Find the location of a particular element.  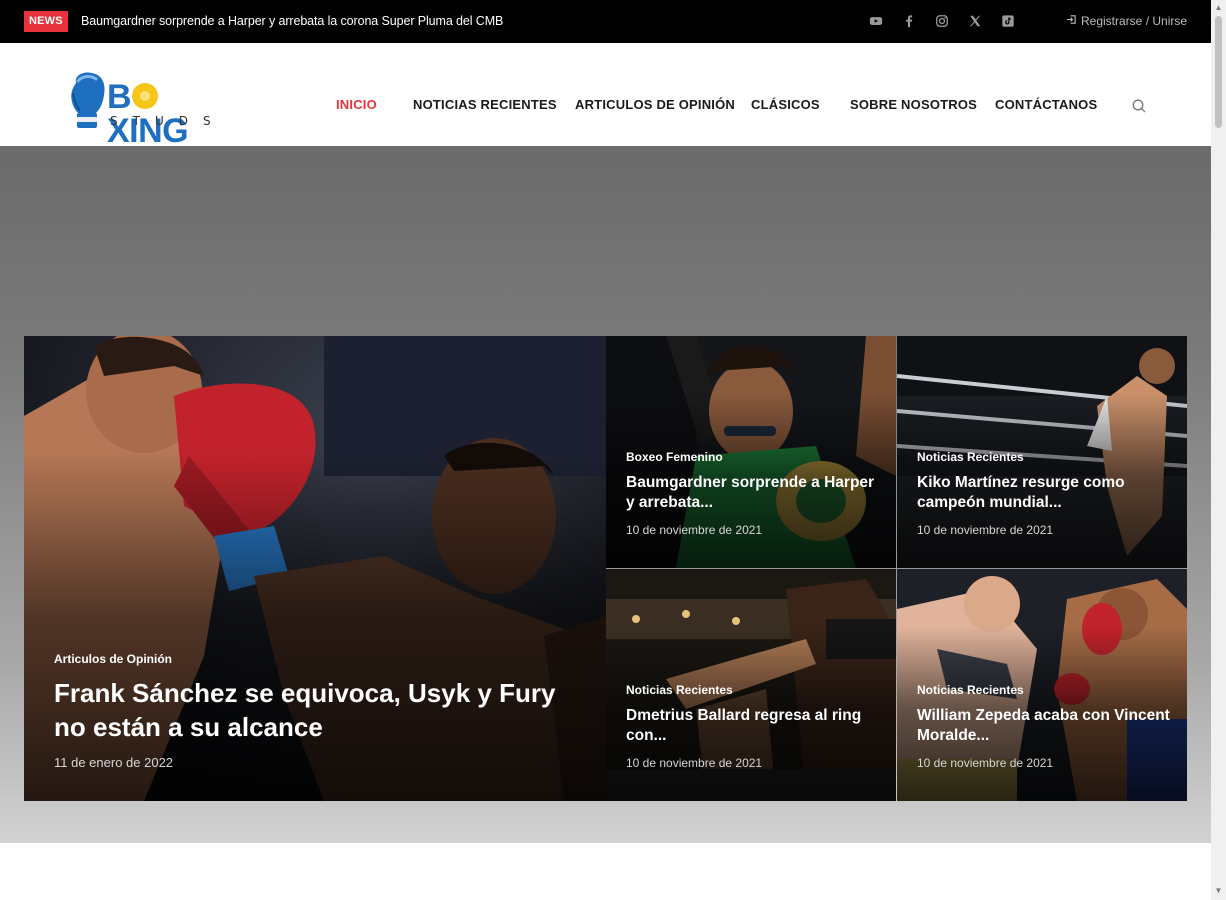

scroll-up-arrow-icon: ▲ is located at coordinates (1218, 7).